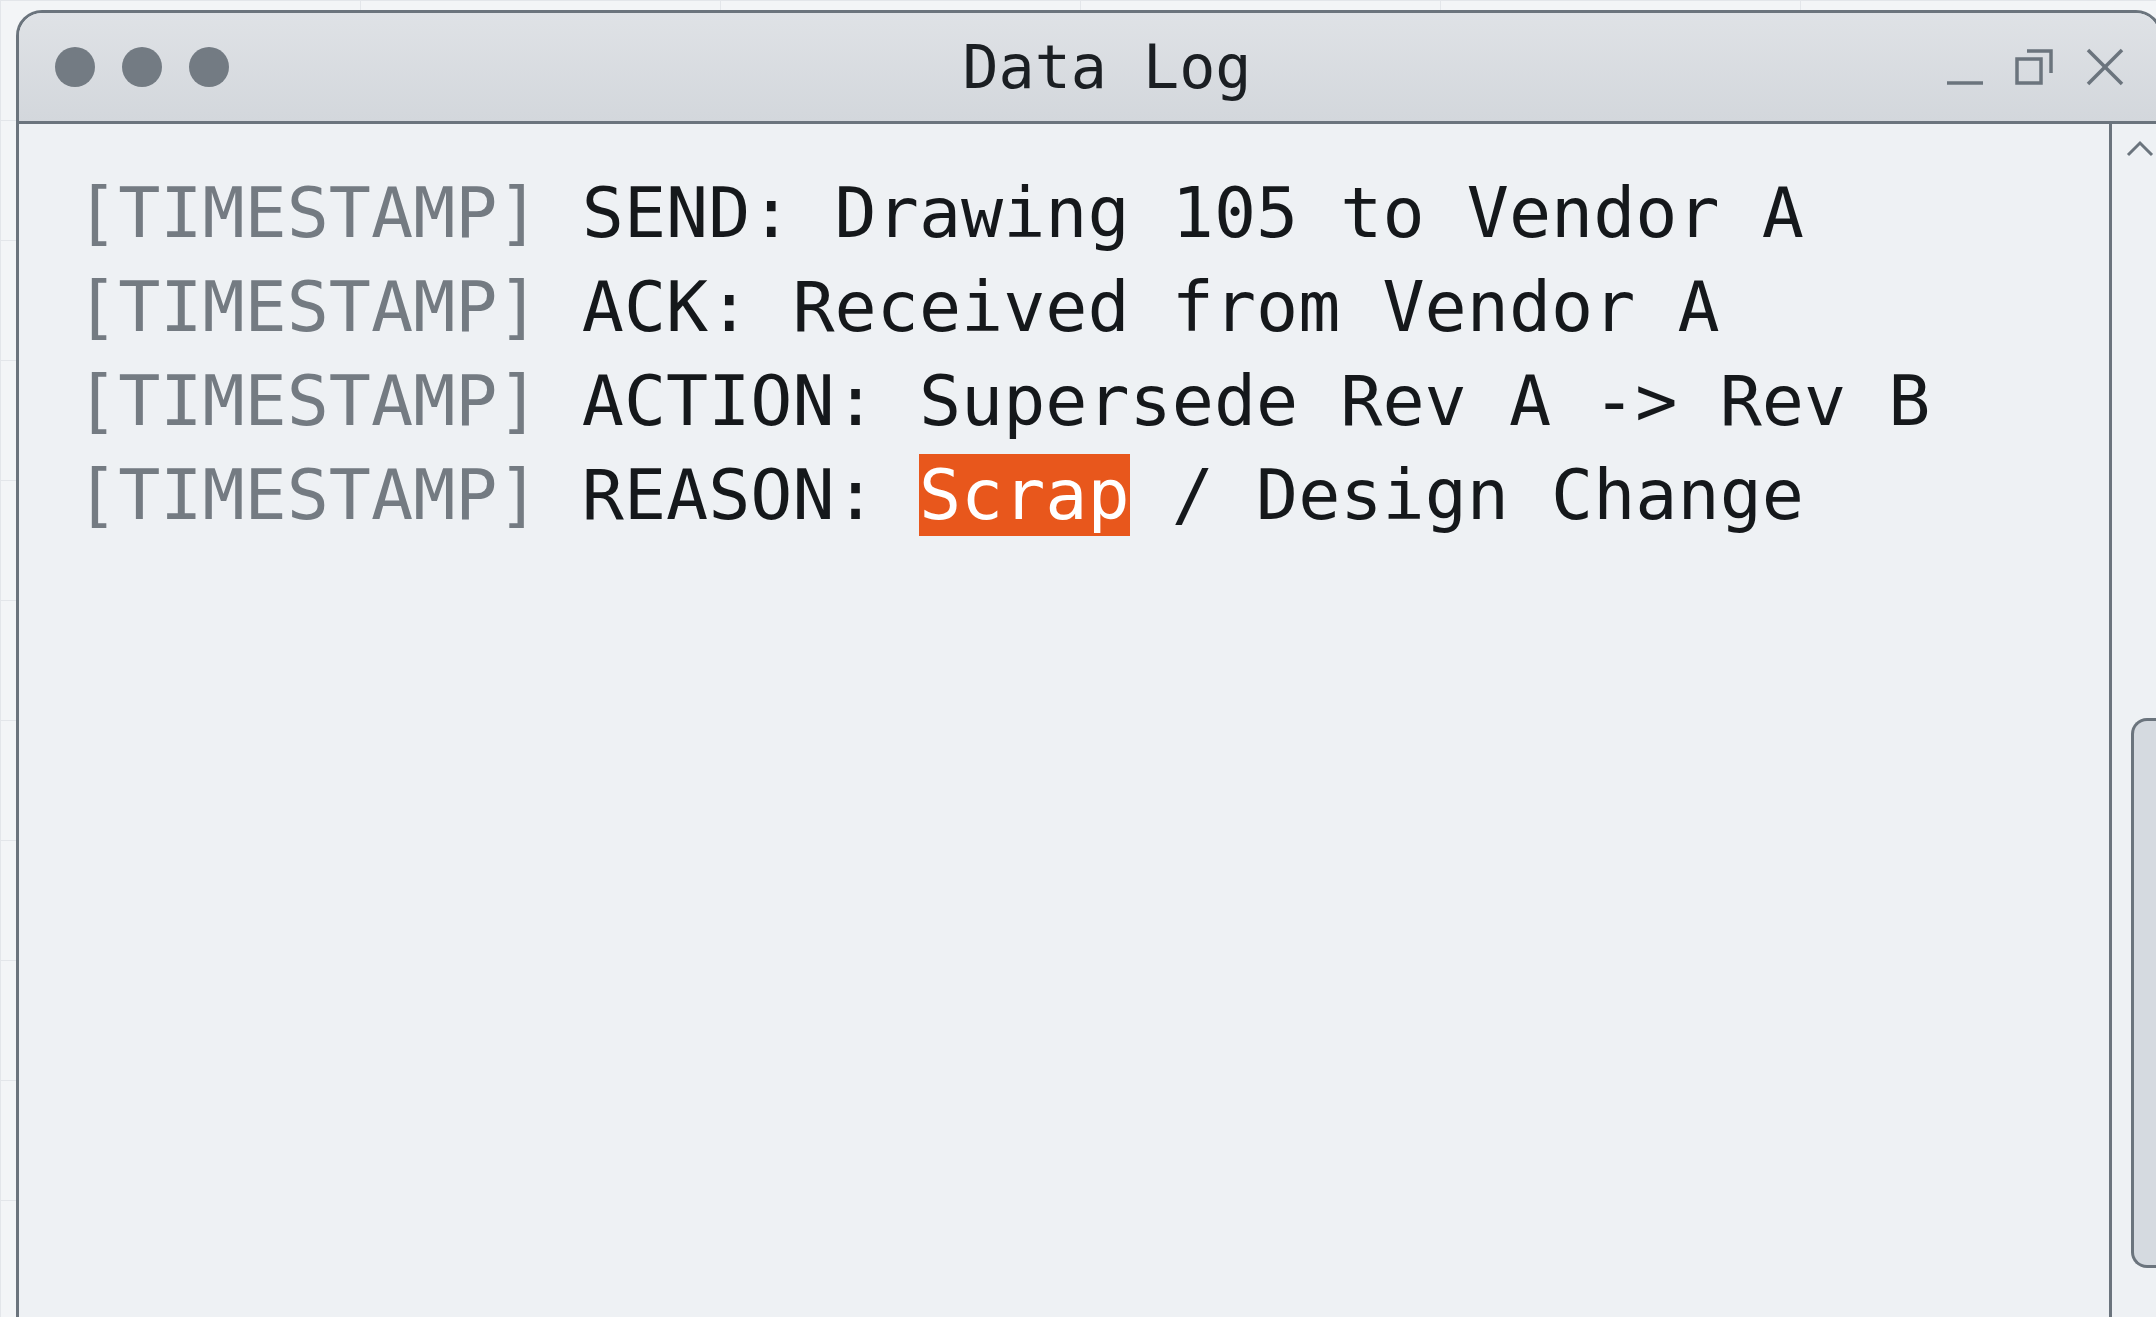 Image resolution: width=2156 pixels, height=1317 pixels. I want to click on log-message: ACK: Received from Vendor A, so click(1150, 307).